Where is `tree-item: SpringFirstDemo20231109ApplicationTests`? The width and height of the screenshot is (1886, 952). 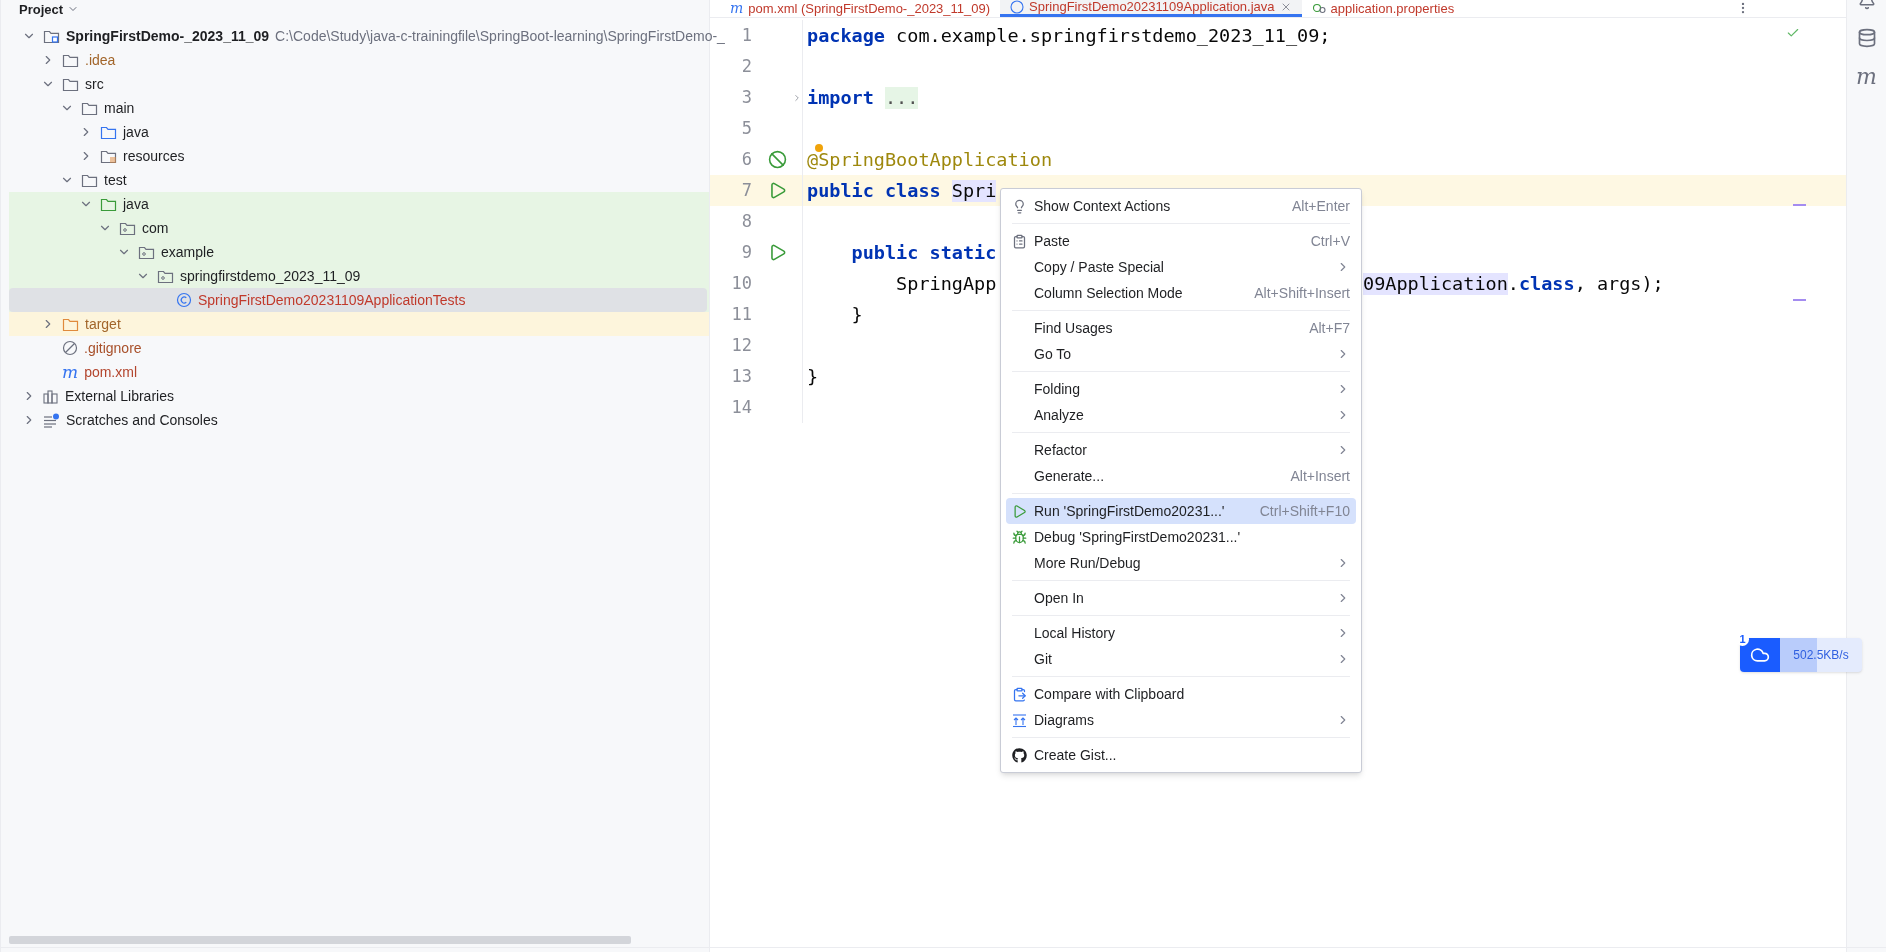
tree-item: SpringFirstDemo20231109ApplicationTests is located at coordinates (358, 300).